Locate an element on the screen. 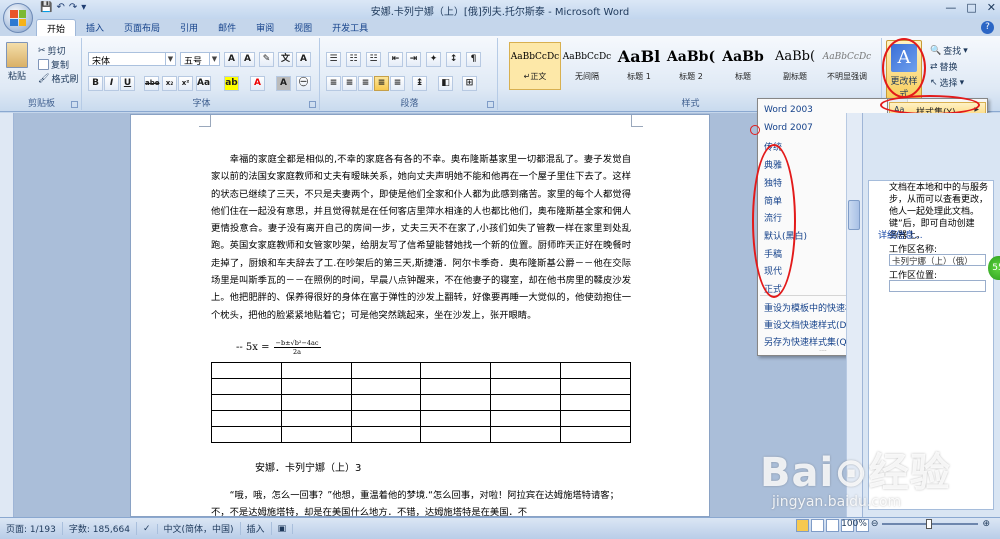 Image resolution: width=1000 pixels, height=539 pixels. cut-button: ✂ 剪切 is located at coordinates (52, 51).